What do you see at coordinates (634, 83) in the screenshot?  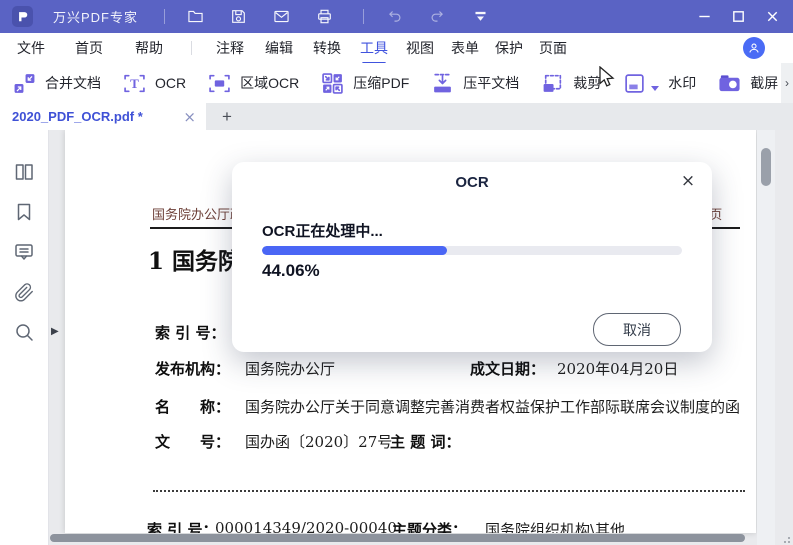 I see `watermark-icon` at bounding box center [634, 83].